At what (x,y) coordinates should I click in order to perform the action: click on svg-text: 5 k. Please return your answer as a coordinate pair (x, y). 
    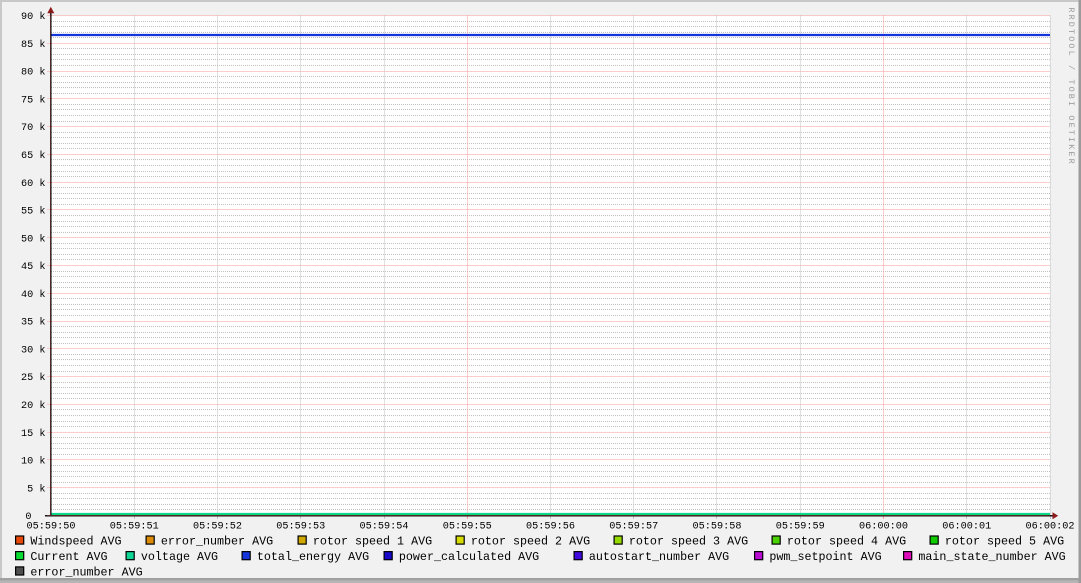
    Looking at the image, I should click on (36, 489).